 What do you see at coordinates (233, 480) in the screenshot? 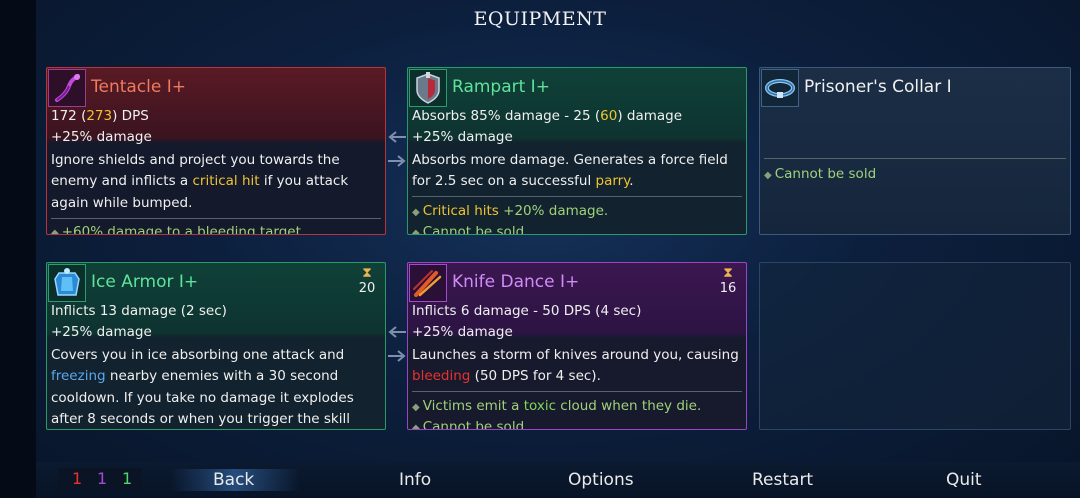
I see `back-button: Back` at bounding box center [233, 480].